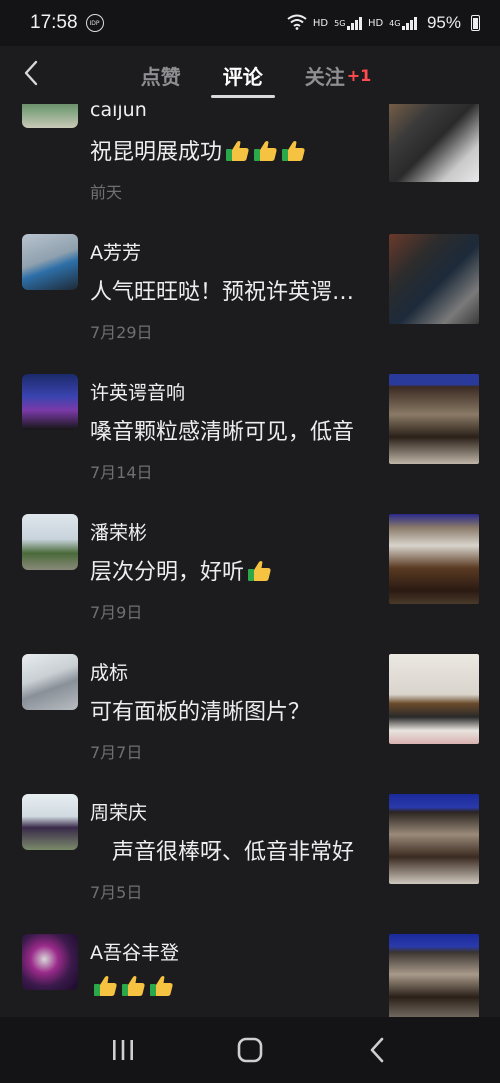 This screenshot has width=500, height=1083. Describe the element at coordinates (227, 850) in the screenshot. I see `comment-text: 声音很棒呀、低音非常好` at that location.